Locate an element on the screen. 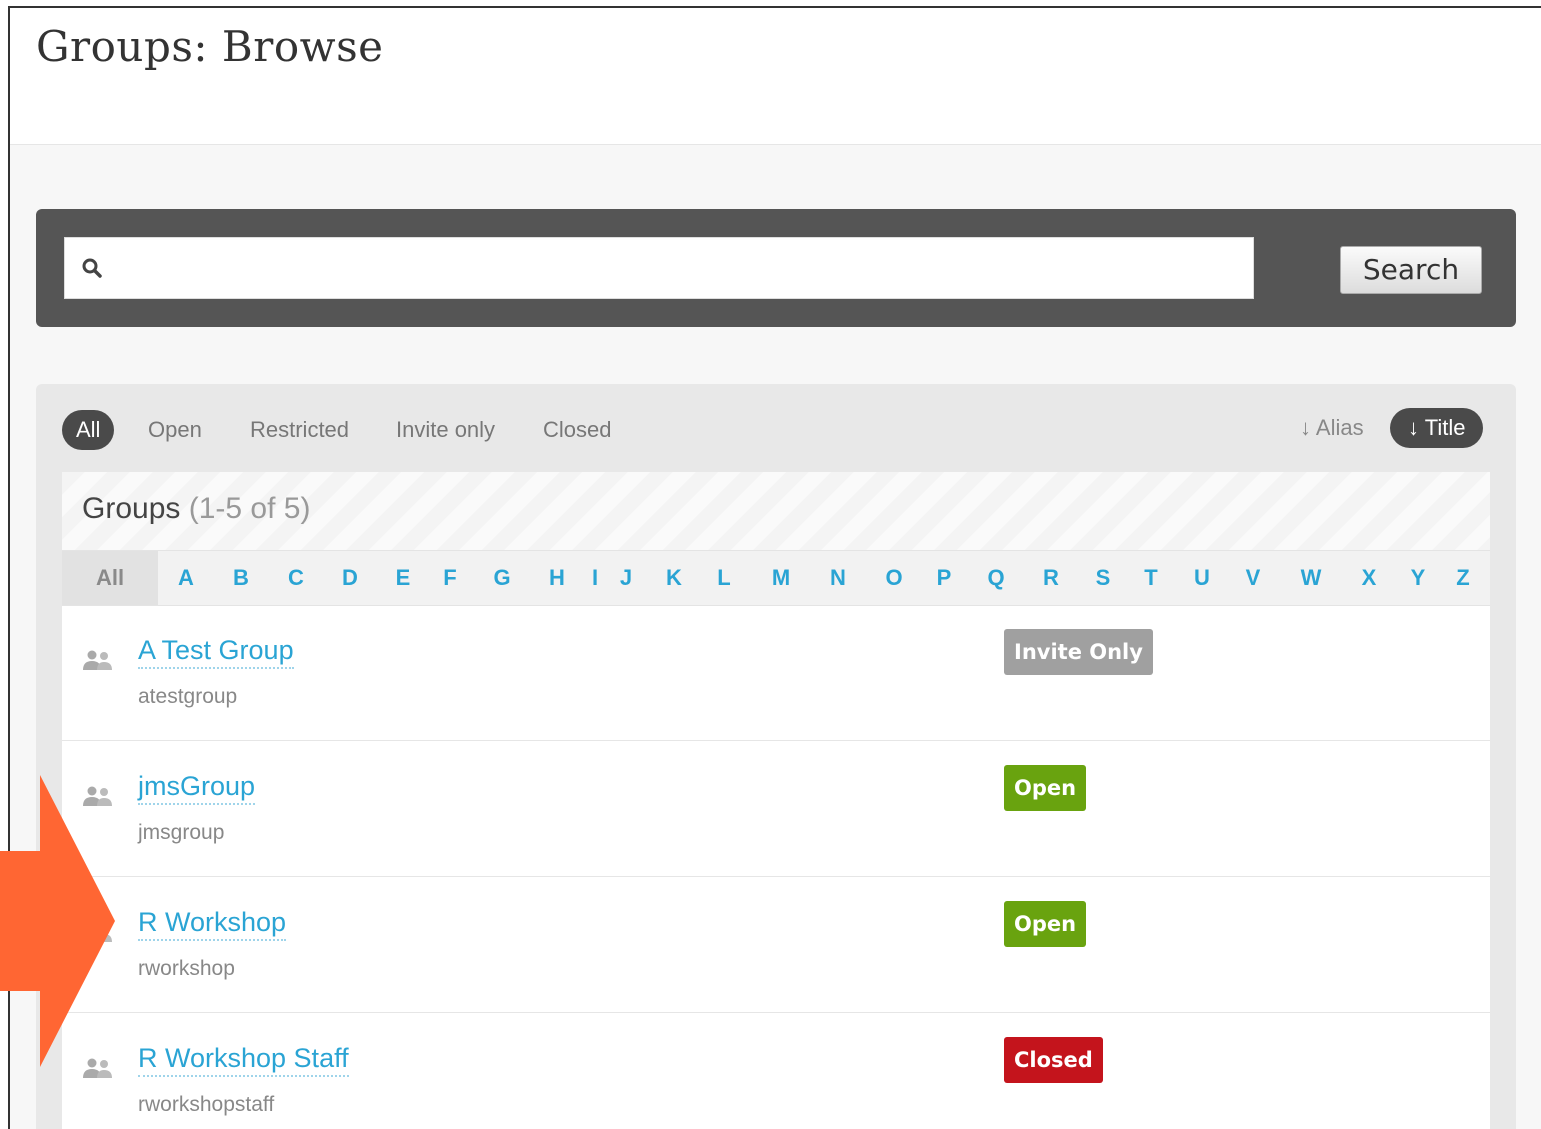  arrow-right-icon is located at coordinates (57, 921).